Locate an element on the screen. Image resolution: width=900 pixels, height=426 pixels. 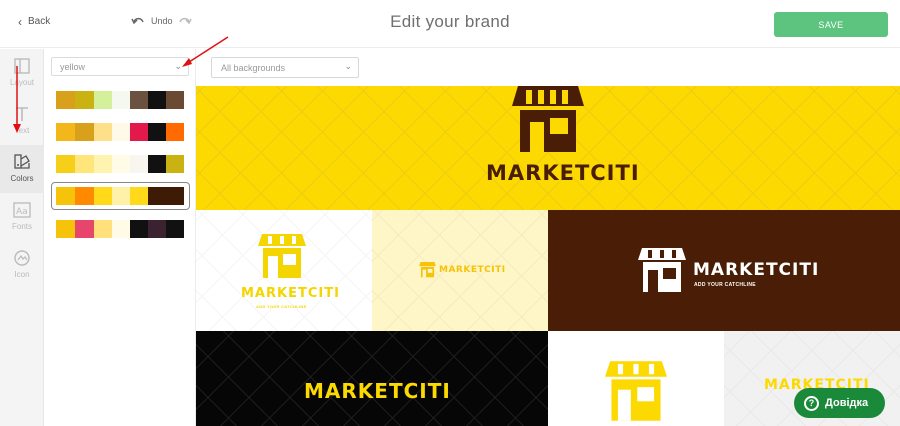
background-filter-value: All backgrounds is located at coordinates (253, 68).